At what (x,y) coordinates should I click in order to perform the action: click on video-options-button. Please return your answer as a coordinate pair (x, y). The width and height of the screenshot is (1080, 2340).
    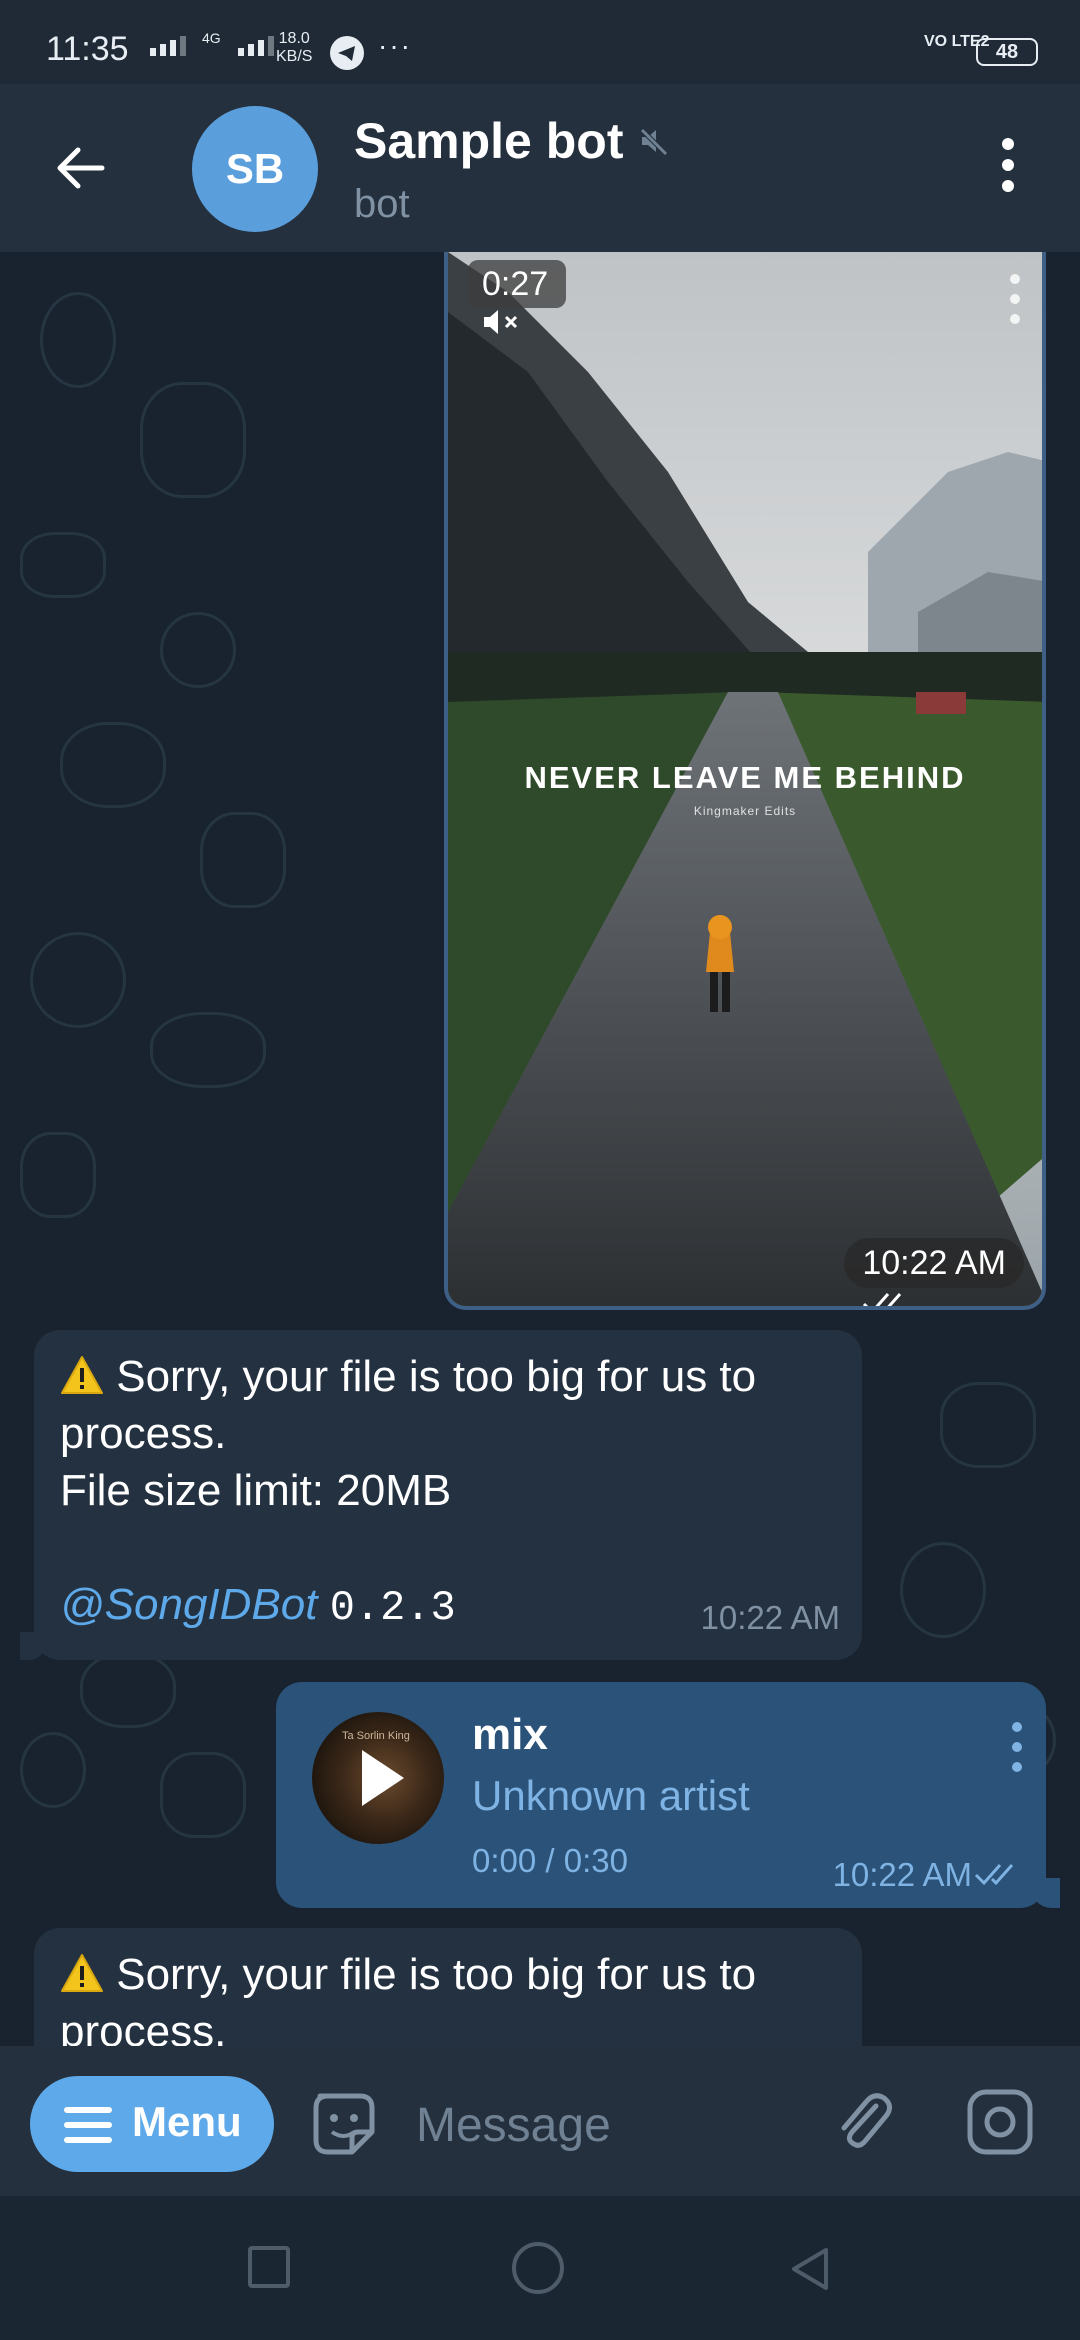
    Looking at the image, I should click on (1016, 304).